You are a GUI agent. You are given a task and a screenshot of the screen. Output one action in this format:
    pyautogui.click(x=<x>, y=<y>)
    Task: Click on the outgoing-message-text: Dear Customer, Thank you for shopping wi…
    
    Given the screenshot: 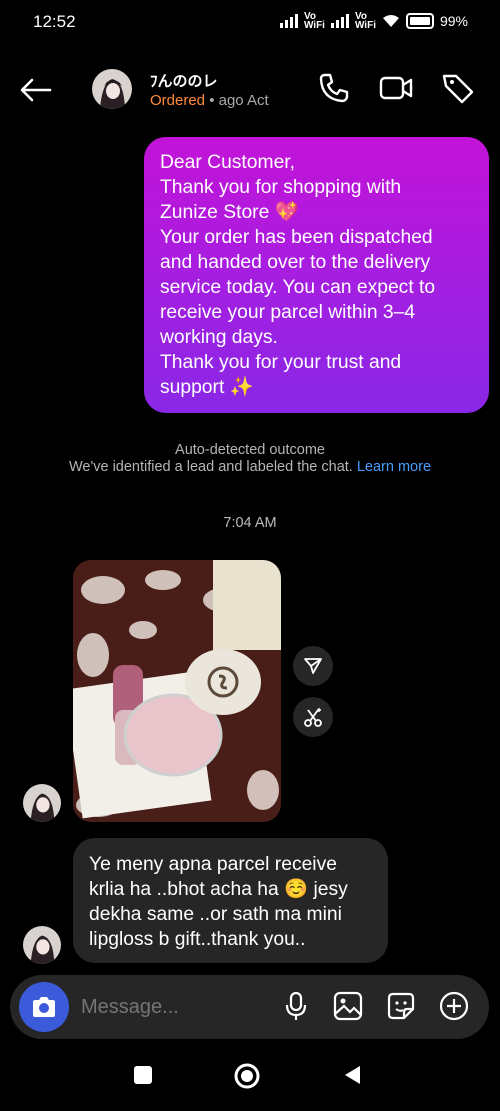 What is the action you would take?
    pyautogui.click(x=298, y=275)
    